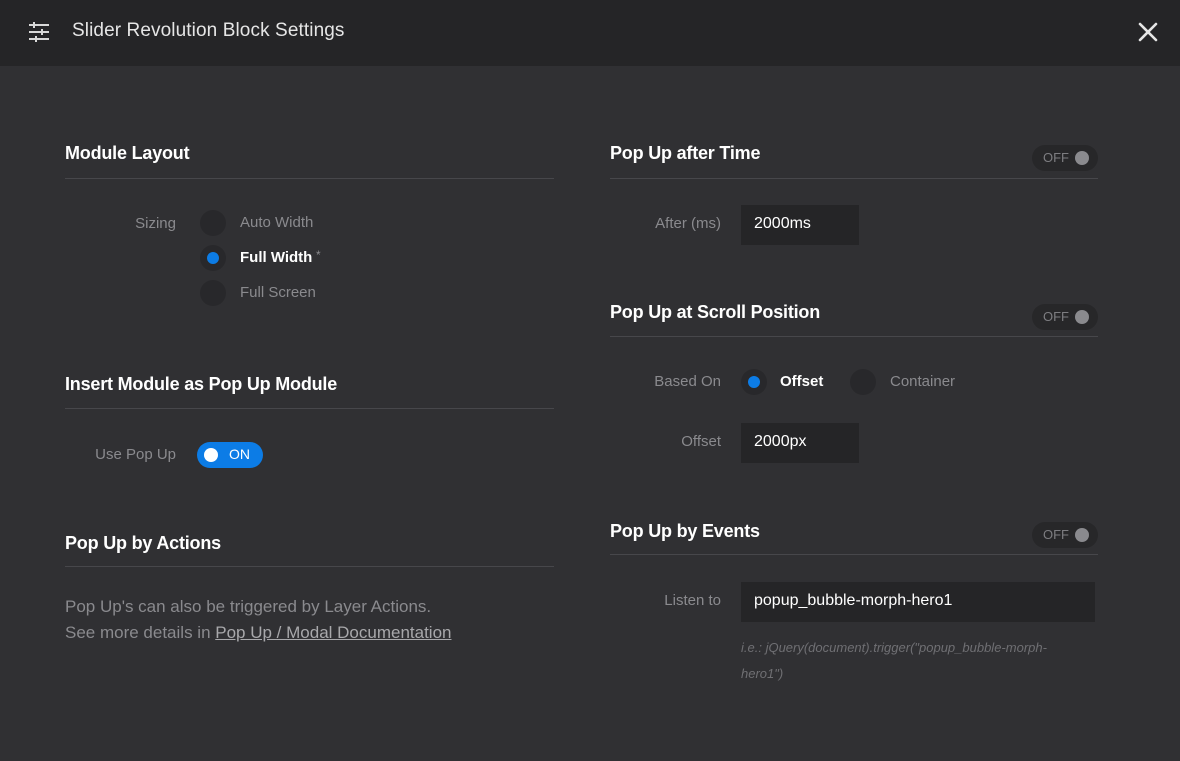 The image size is (1180, 761). Describe the element at coordinates (213, 258) in the screenshot. I see `radio-full-width` at that location.